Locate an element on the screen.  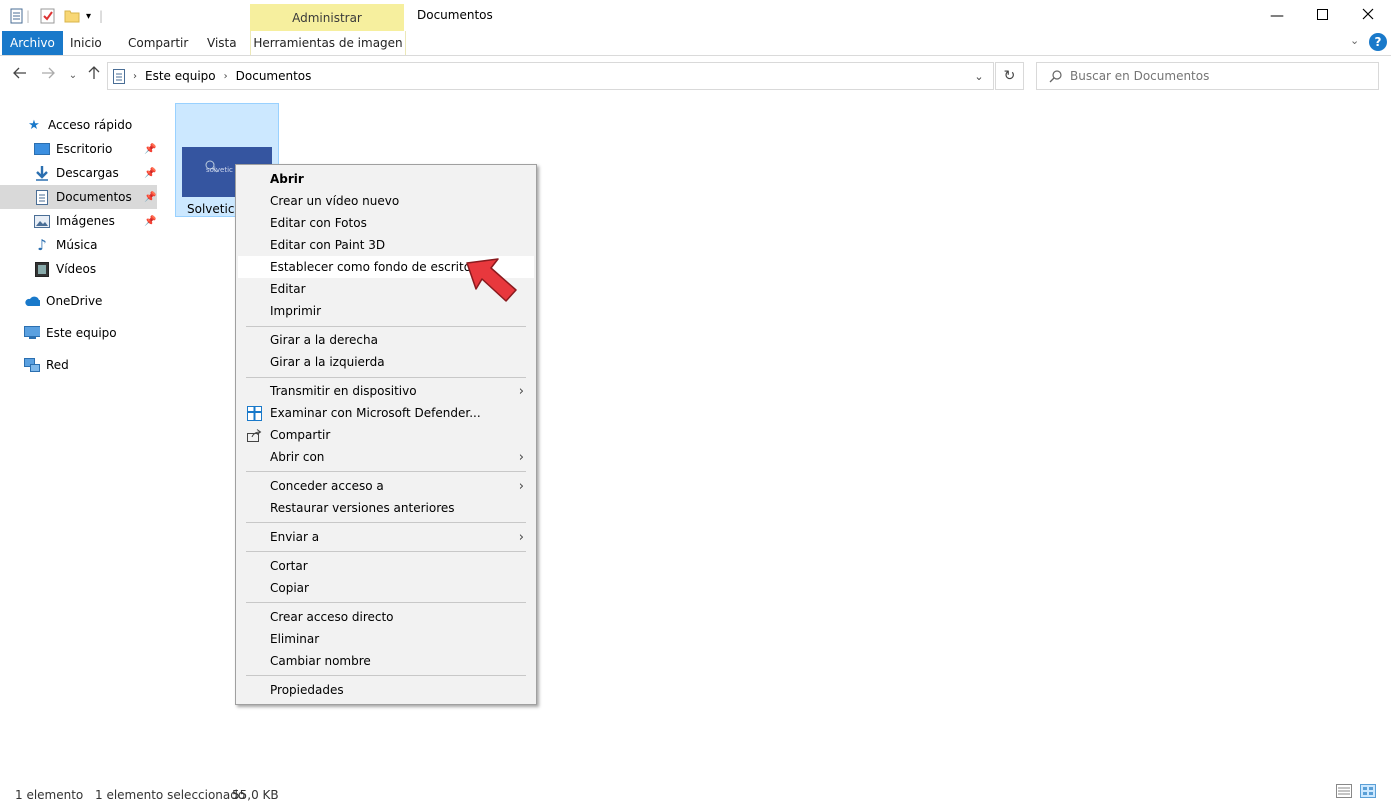
contextual-group-label: Administrar is located at coordinates (327, 17).